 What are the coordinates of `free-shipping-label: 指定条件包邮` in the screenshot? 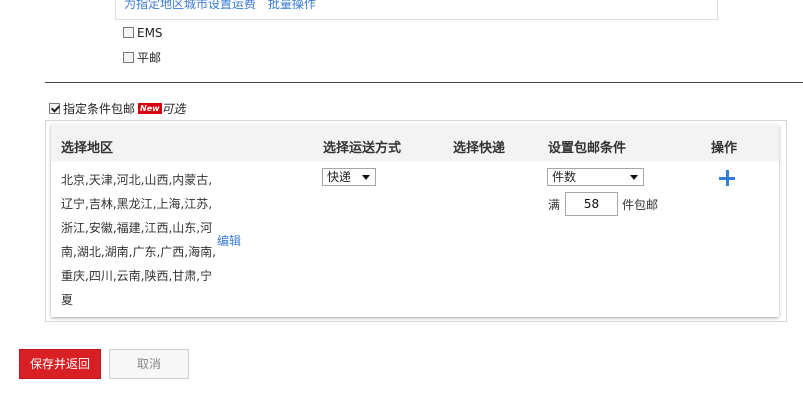 It's located at (99, 109).